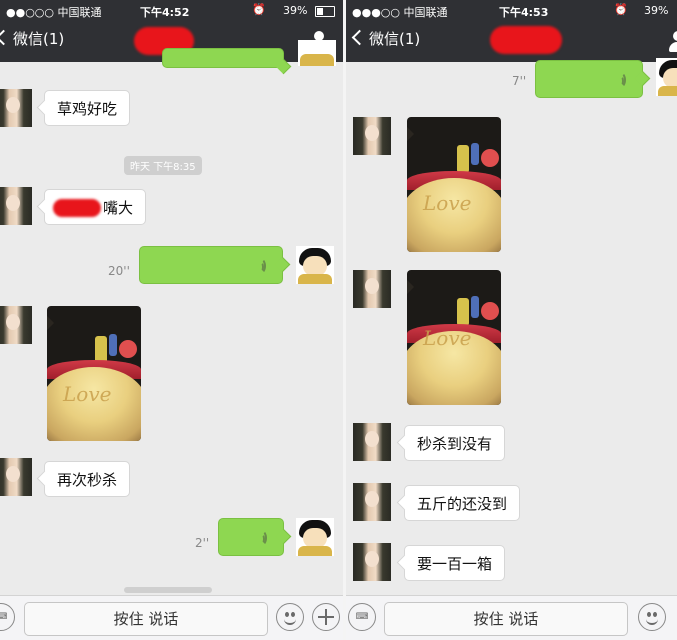 This screenshot has width=677, height=640. I want to click on battery-icon, so click(325, 11).